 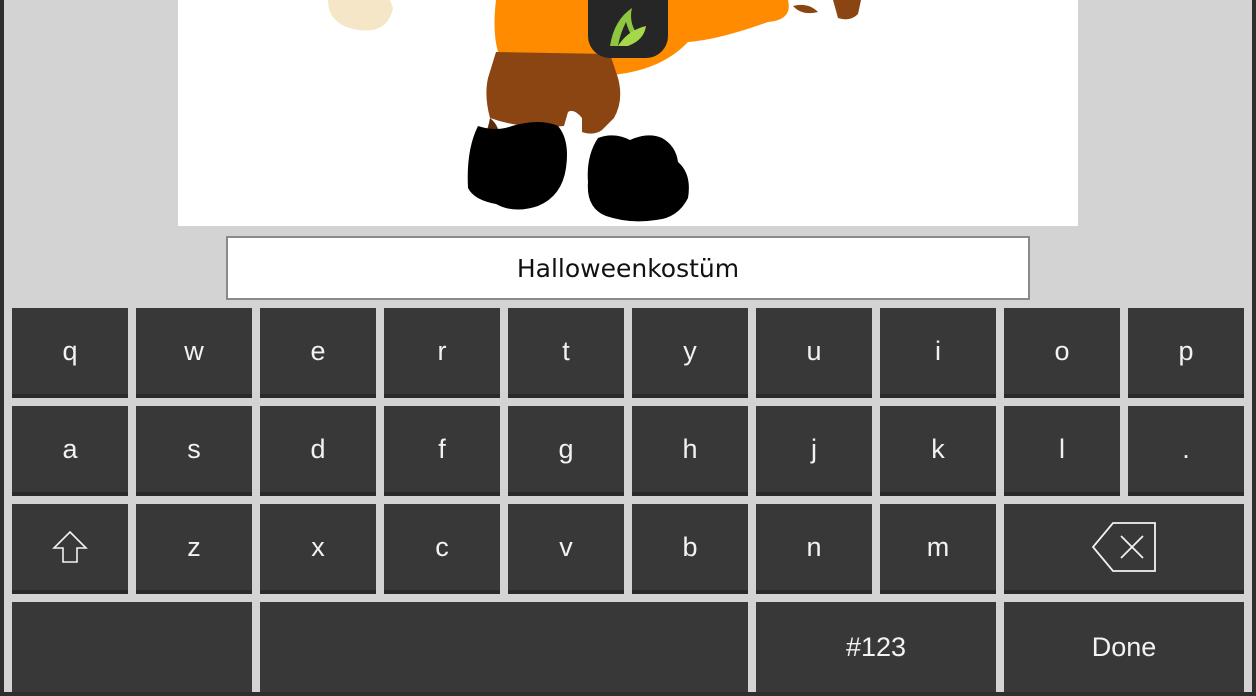 I want to click on key-s: s, so click(x=194, y=451).